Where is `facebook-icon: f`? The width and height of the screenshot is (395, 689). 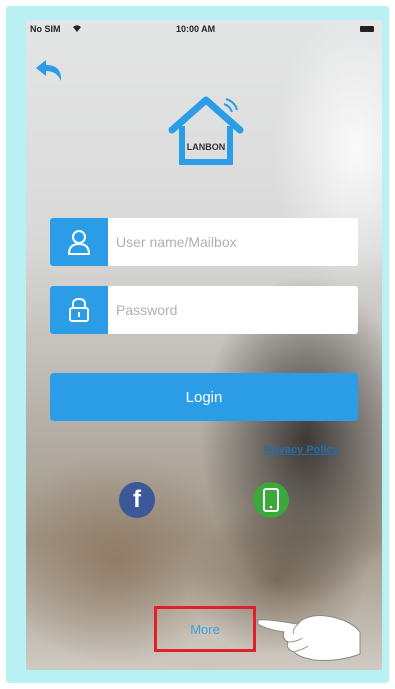
facebook-icon: f is located at coordinates (137, 499).